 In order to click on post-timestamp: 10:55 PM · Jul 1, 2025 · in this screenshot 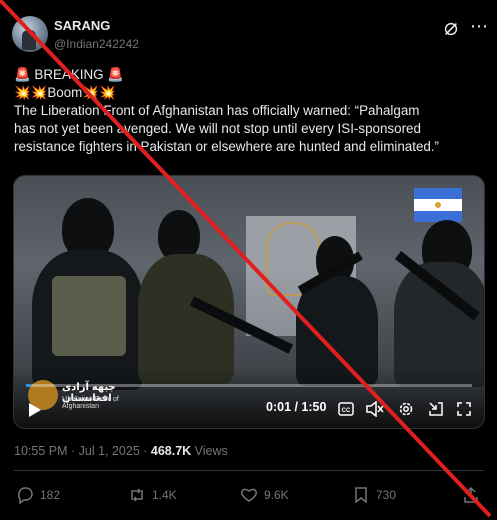, I will do `click(82, 451)`.